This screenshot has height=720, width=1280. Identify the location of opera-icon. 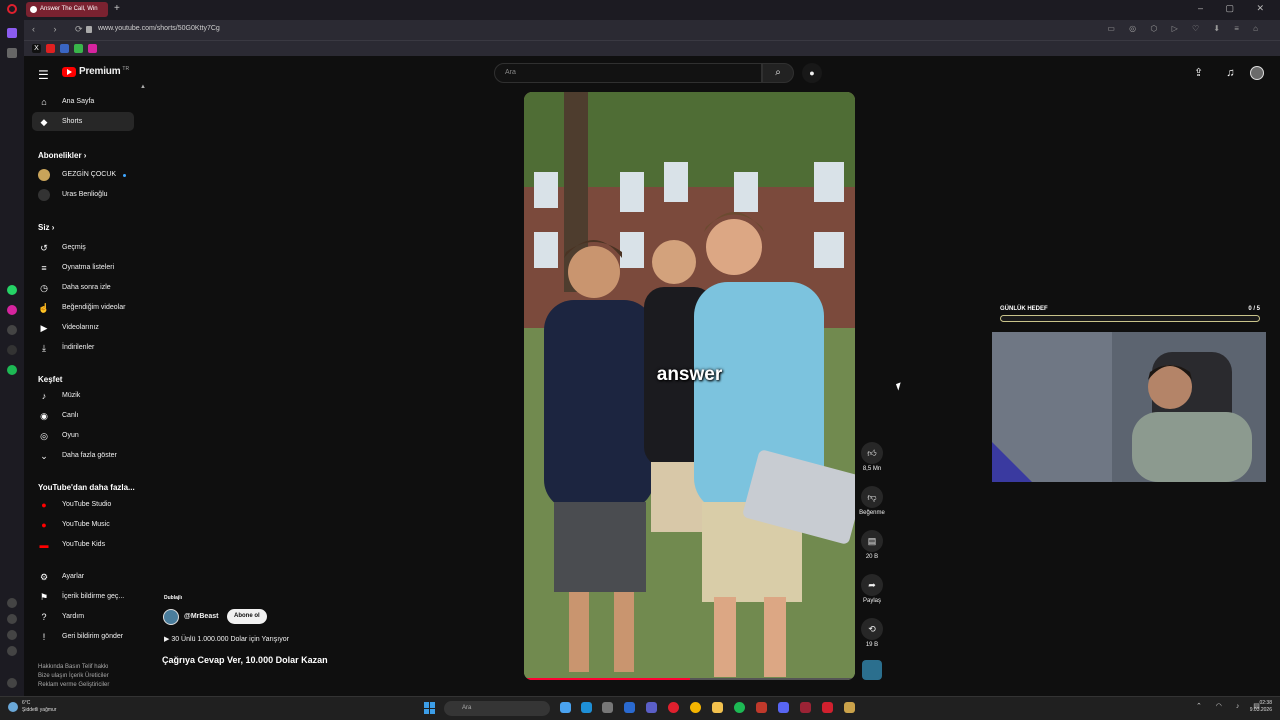
(673, 707).